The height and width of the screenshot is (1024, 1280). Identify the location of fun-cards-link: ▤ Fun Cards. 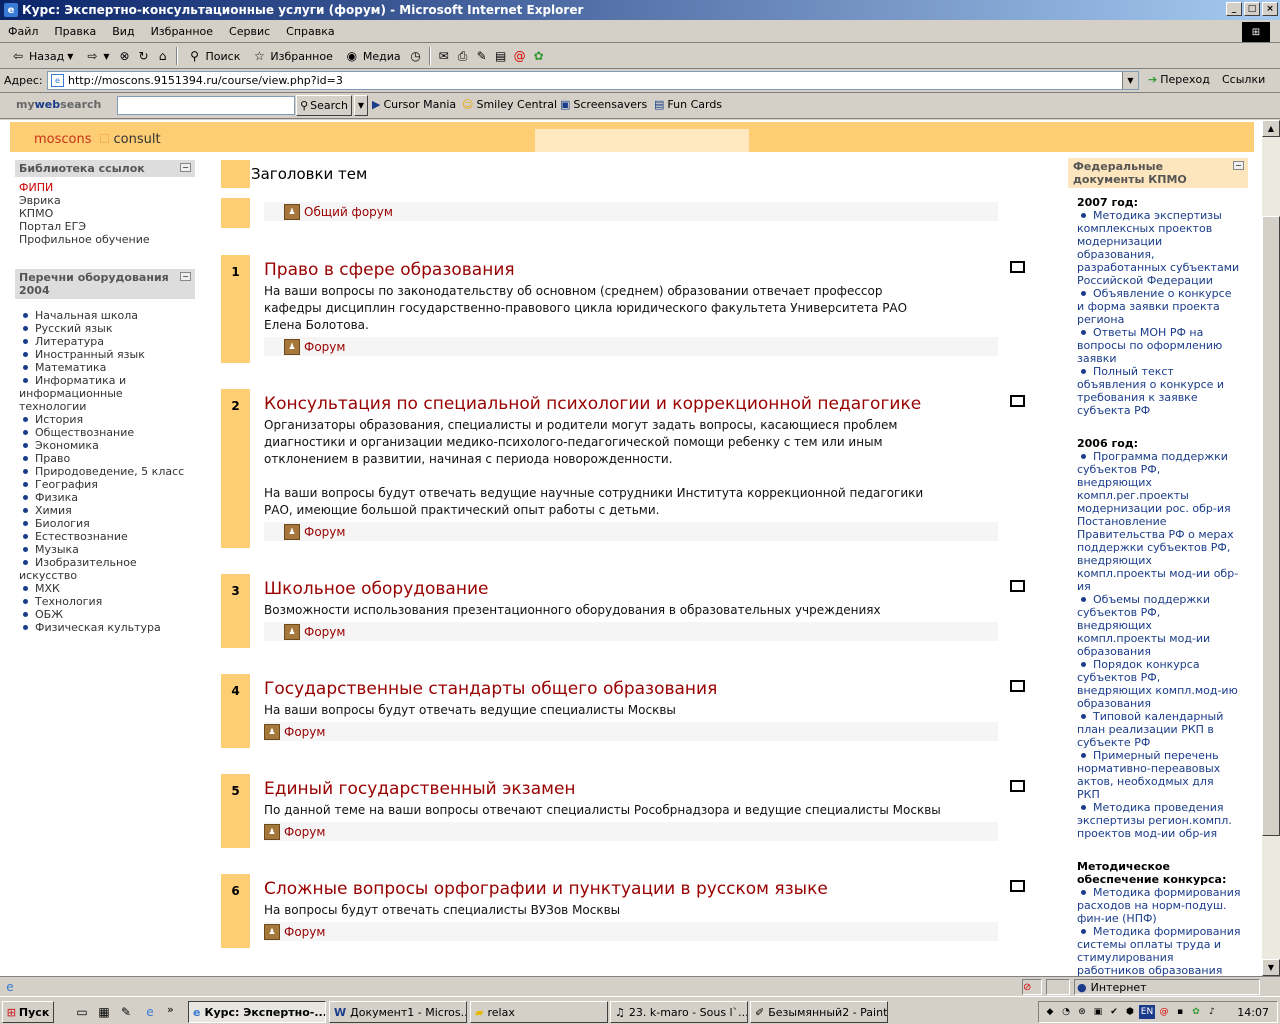
(688, 104).